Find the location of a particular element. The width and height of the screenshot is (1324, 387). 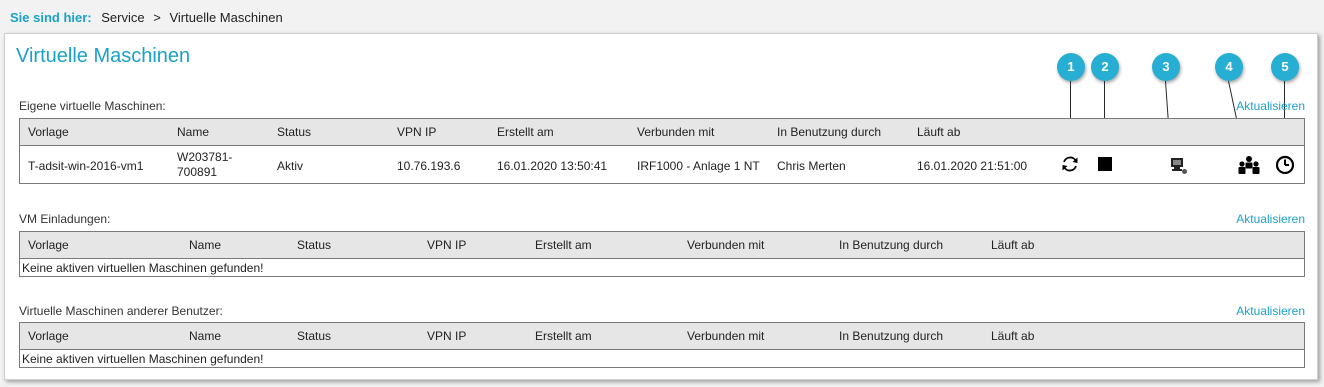

section-title-own-vms: Eigene virtuelle Maschinen: is located at coordinates (92, 106).